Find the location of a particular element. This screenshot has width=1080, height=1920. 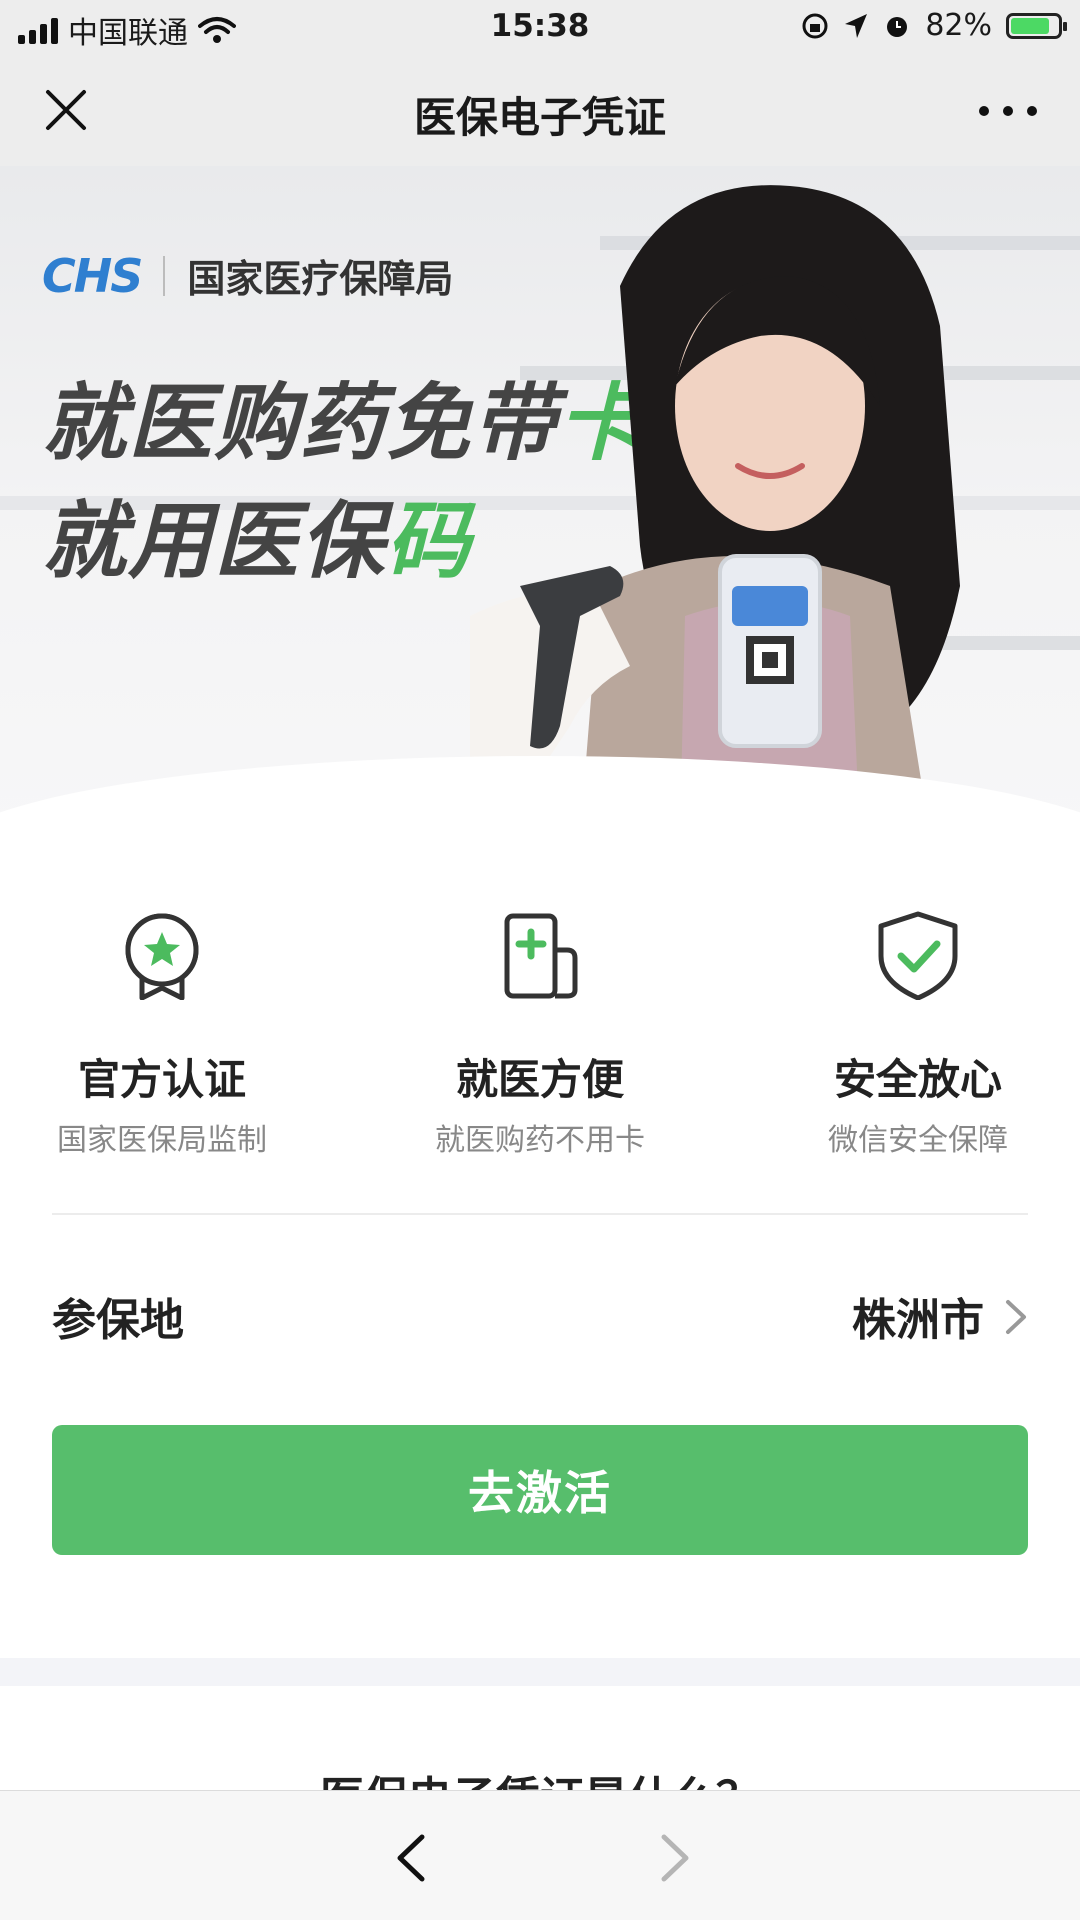

feature-title: 安全放心 is located at coordinates (917, 1079).